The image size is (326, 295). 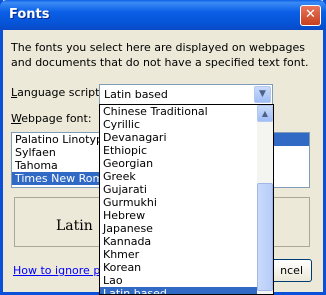 I want to click on font-list-item: Sylfaen, so click(x=55, y=152).